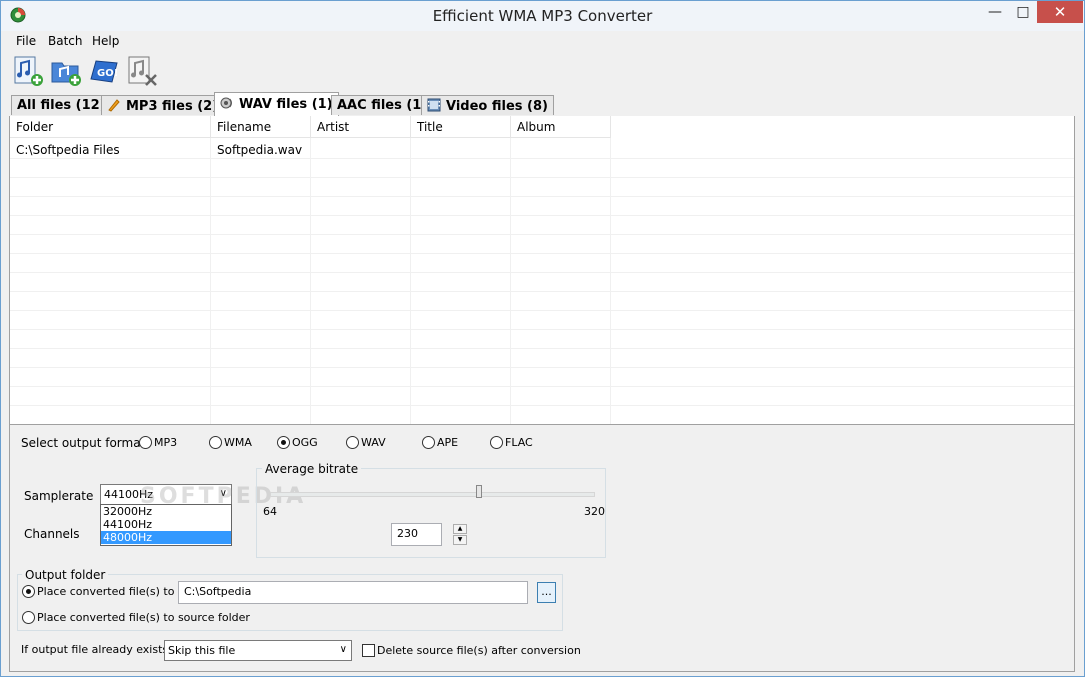  I want to click on menu-help: Help, so click(105, 41).